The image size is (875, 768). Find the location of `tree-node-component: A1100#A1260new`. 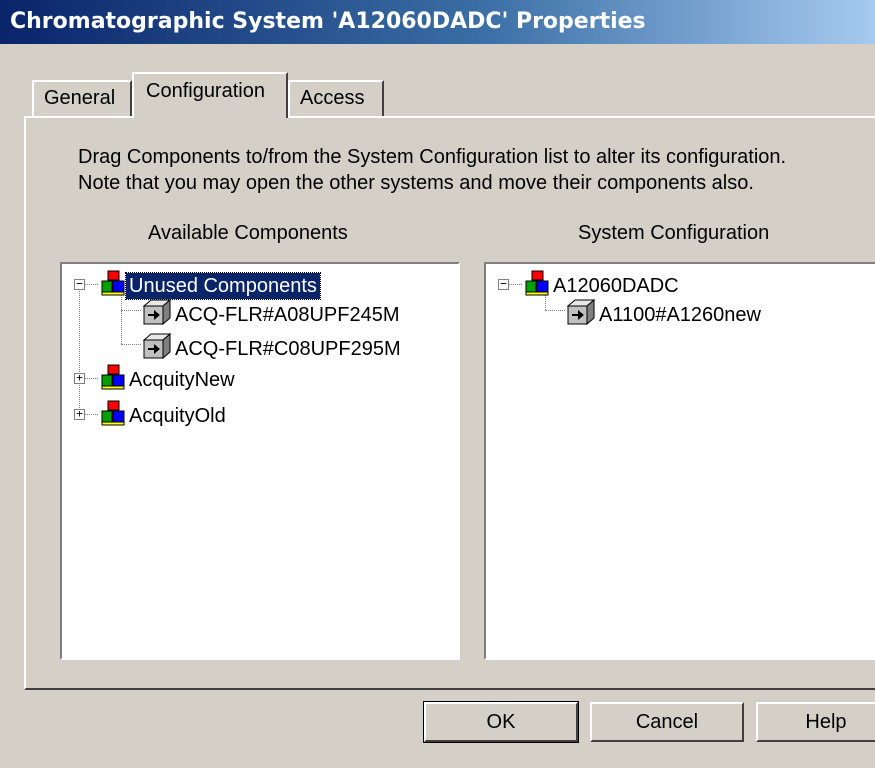

tree-node-component: A1100#A1260new is located at coordinates (665, 315).